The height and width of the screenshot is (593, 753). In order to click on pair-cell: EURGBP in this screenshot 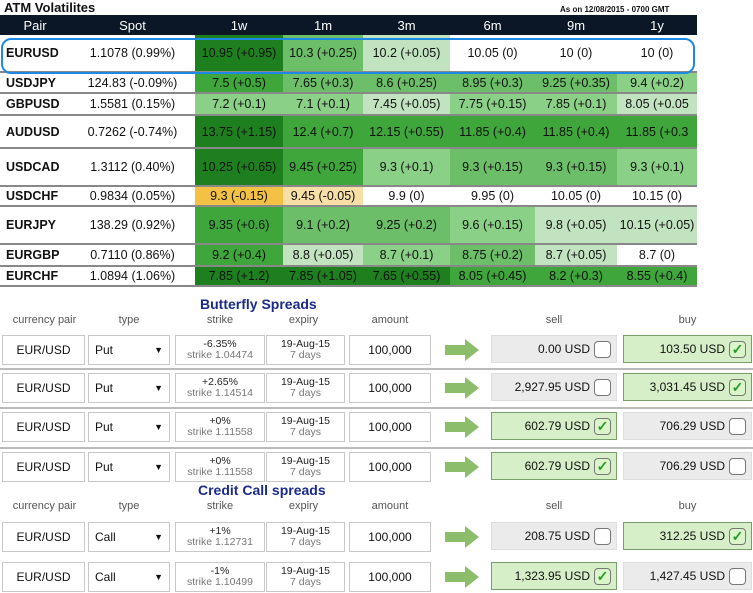, I will do `click(35, 255)`.